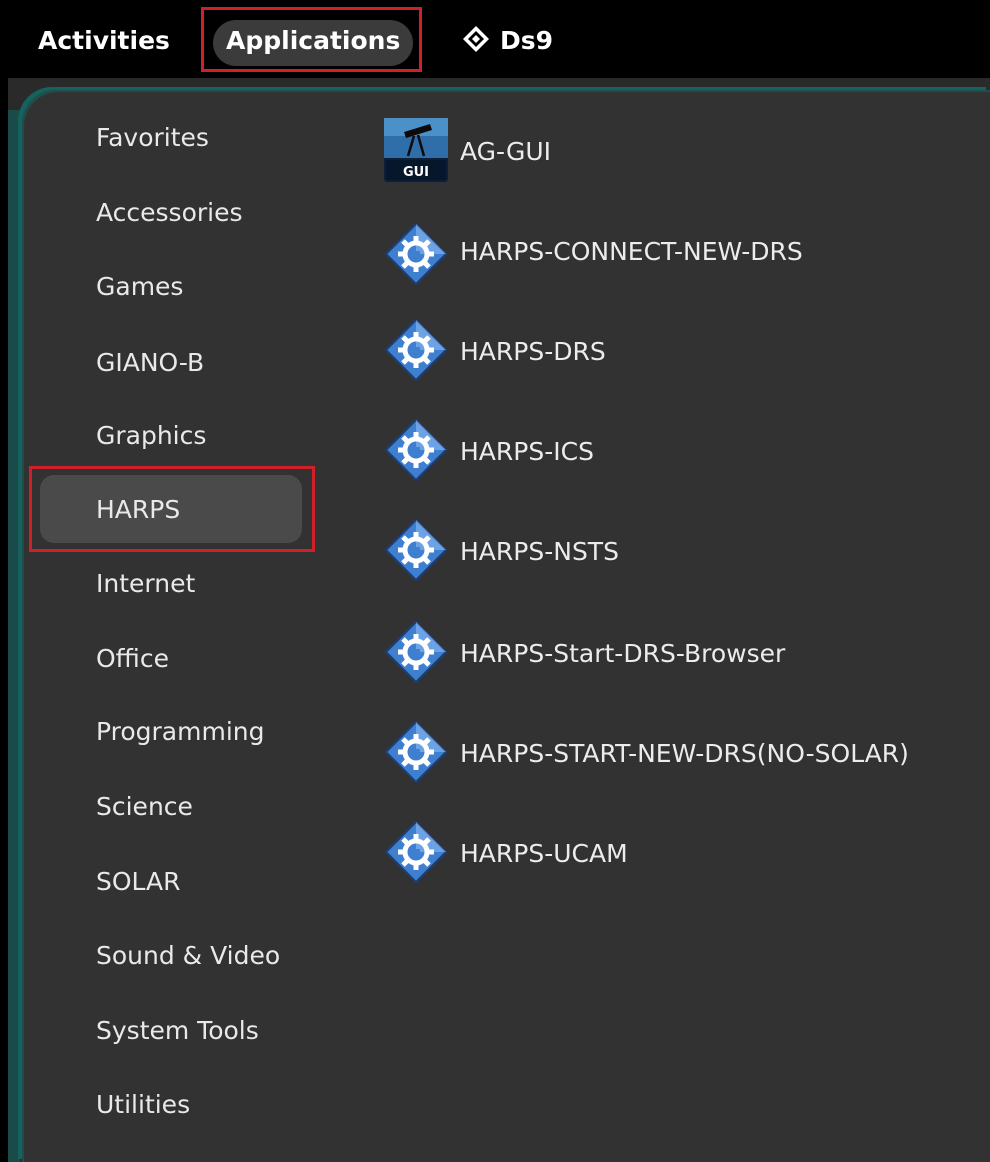 Image resolution: width=990 pixels, height=1162 pixels. What do you see at coordinates (151, 436) in the screenshot?
I see `category-graphics: Graphics` at bounding box center [151, 436].